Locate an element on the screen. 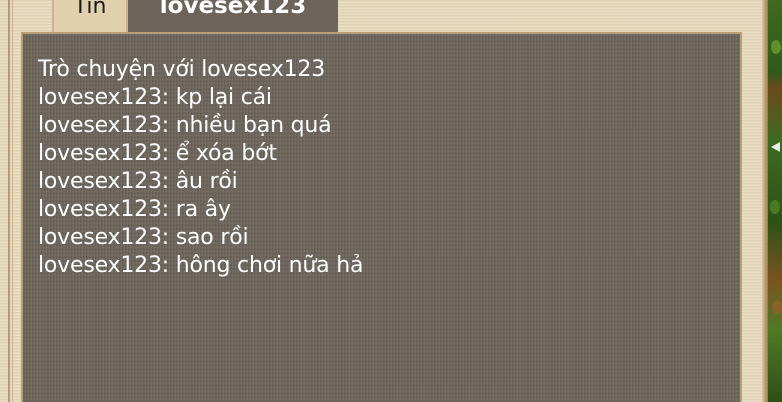 This screenshot has width=782, height=402. chat-message: lovesex123: sao rồi is located at coordinates (143, 237).